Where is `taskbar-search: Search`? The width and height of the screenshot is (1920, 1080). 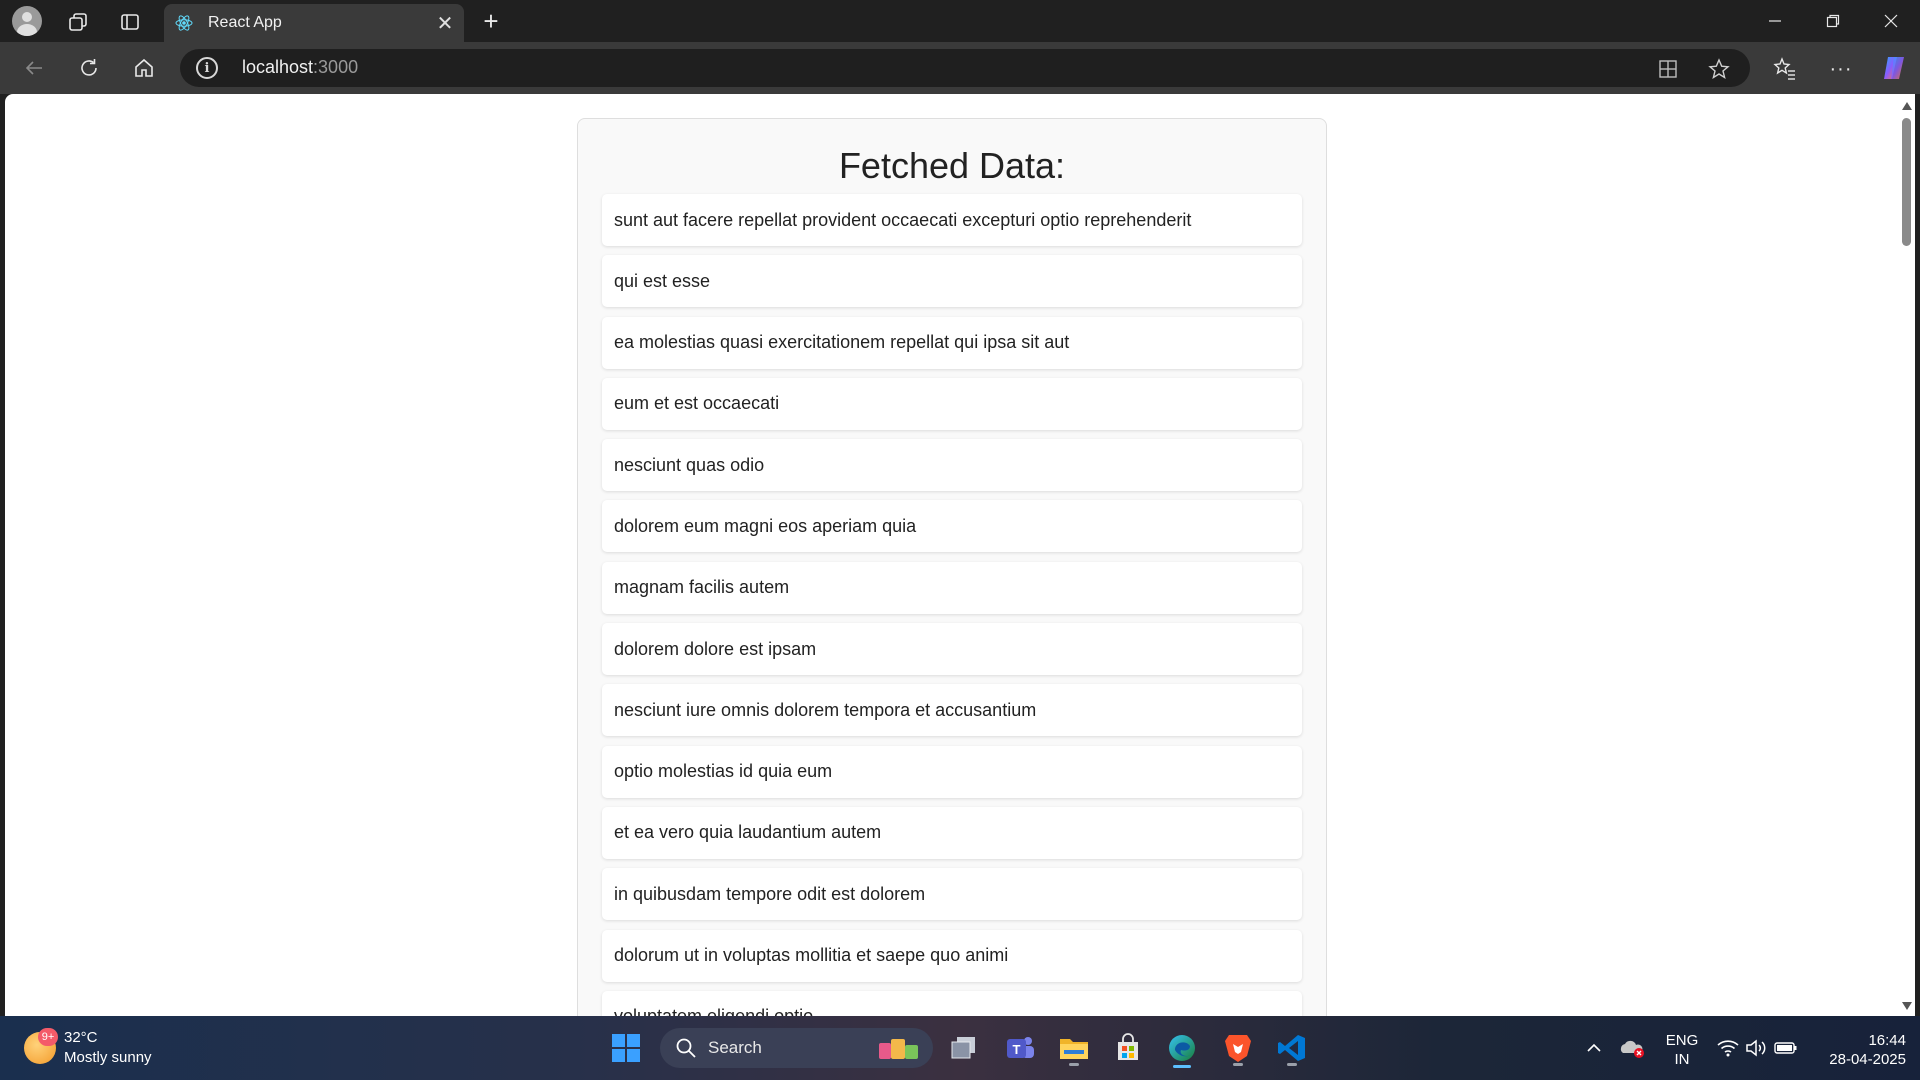
taskbar-search: Search is located at coordinates (796, 1048).